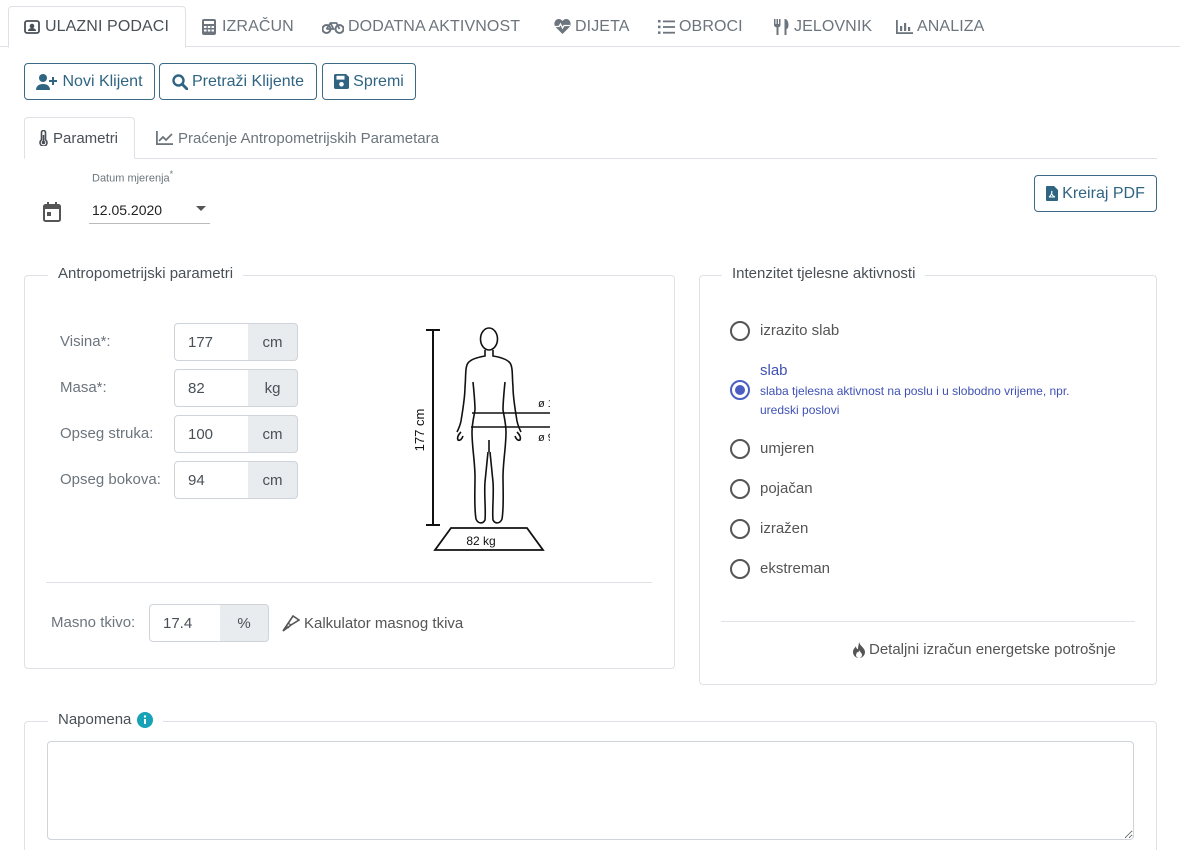 This screenshot has height=850, width=1180. I want to click on search-clients-label: Pretraži Klijente, so click(248, 81).